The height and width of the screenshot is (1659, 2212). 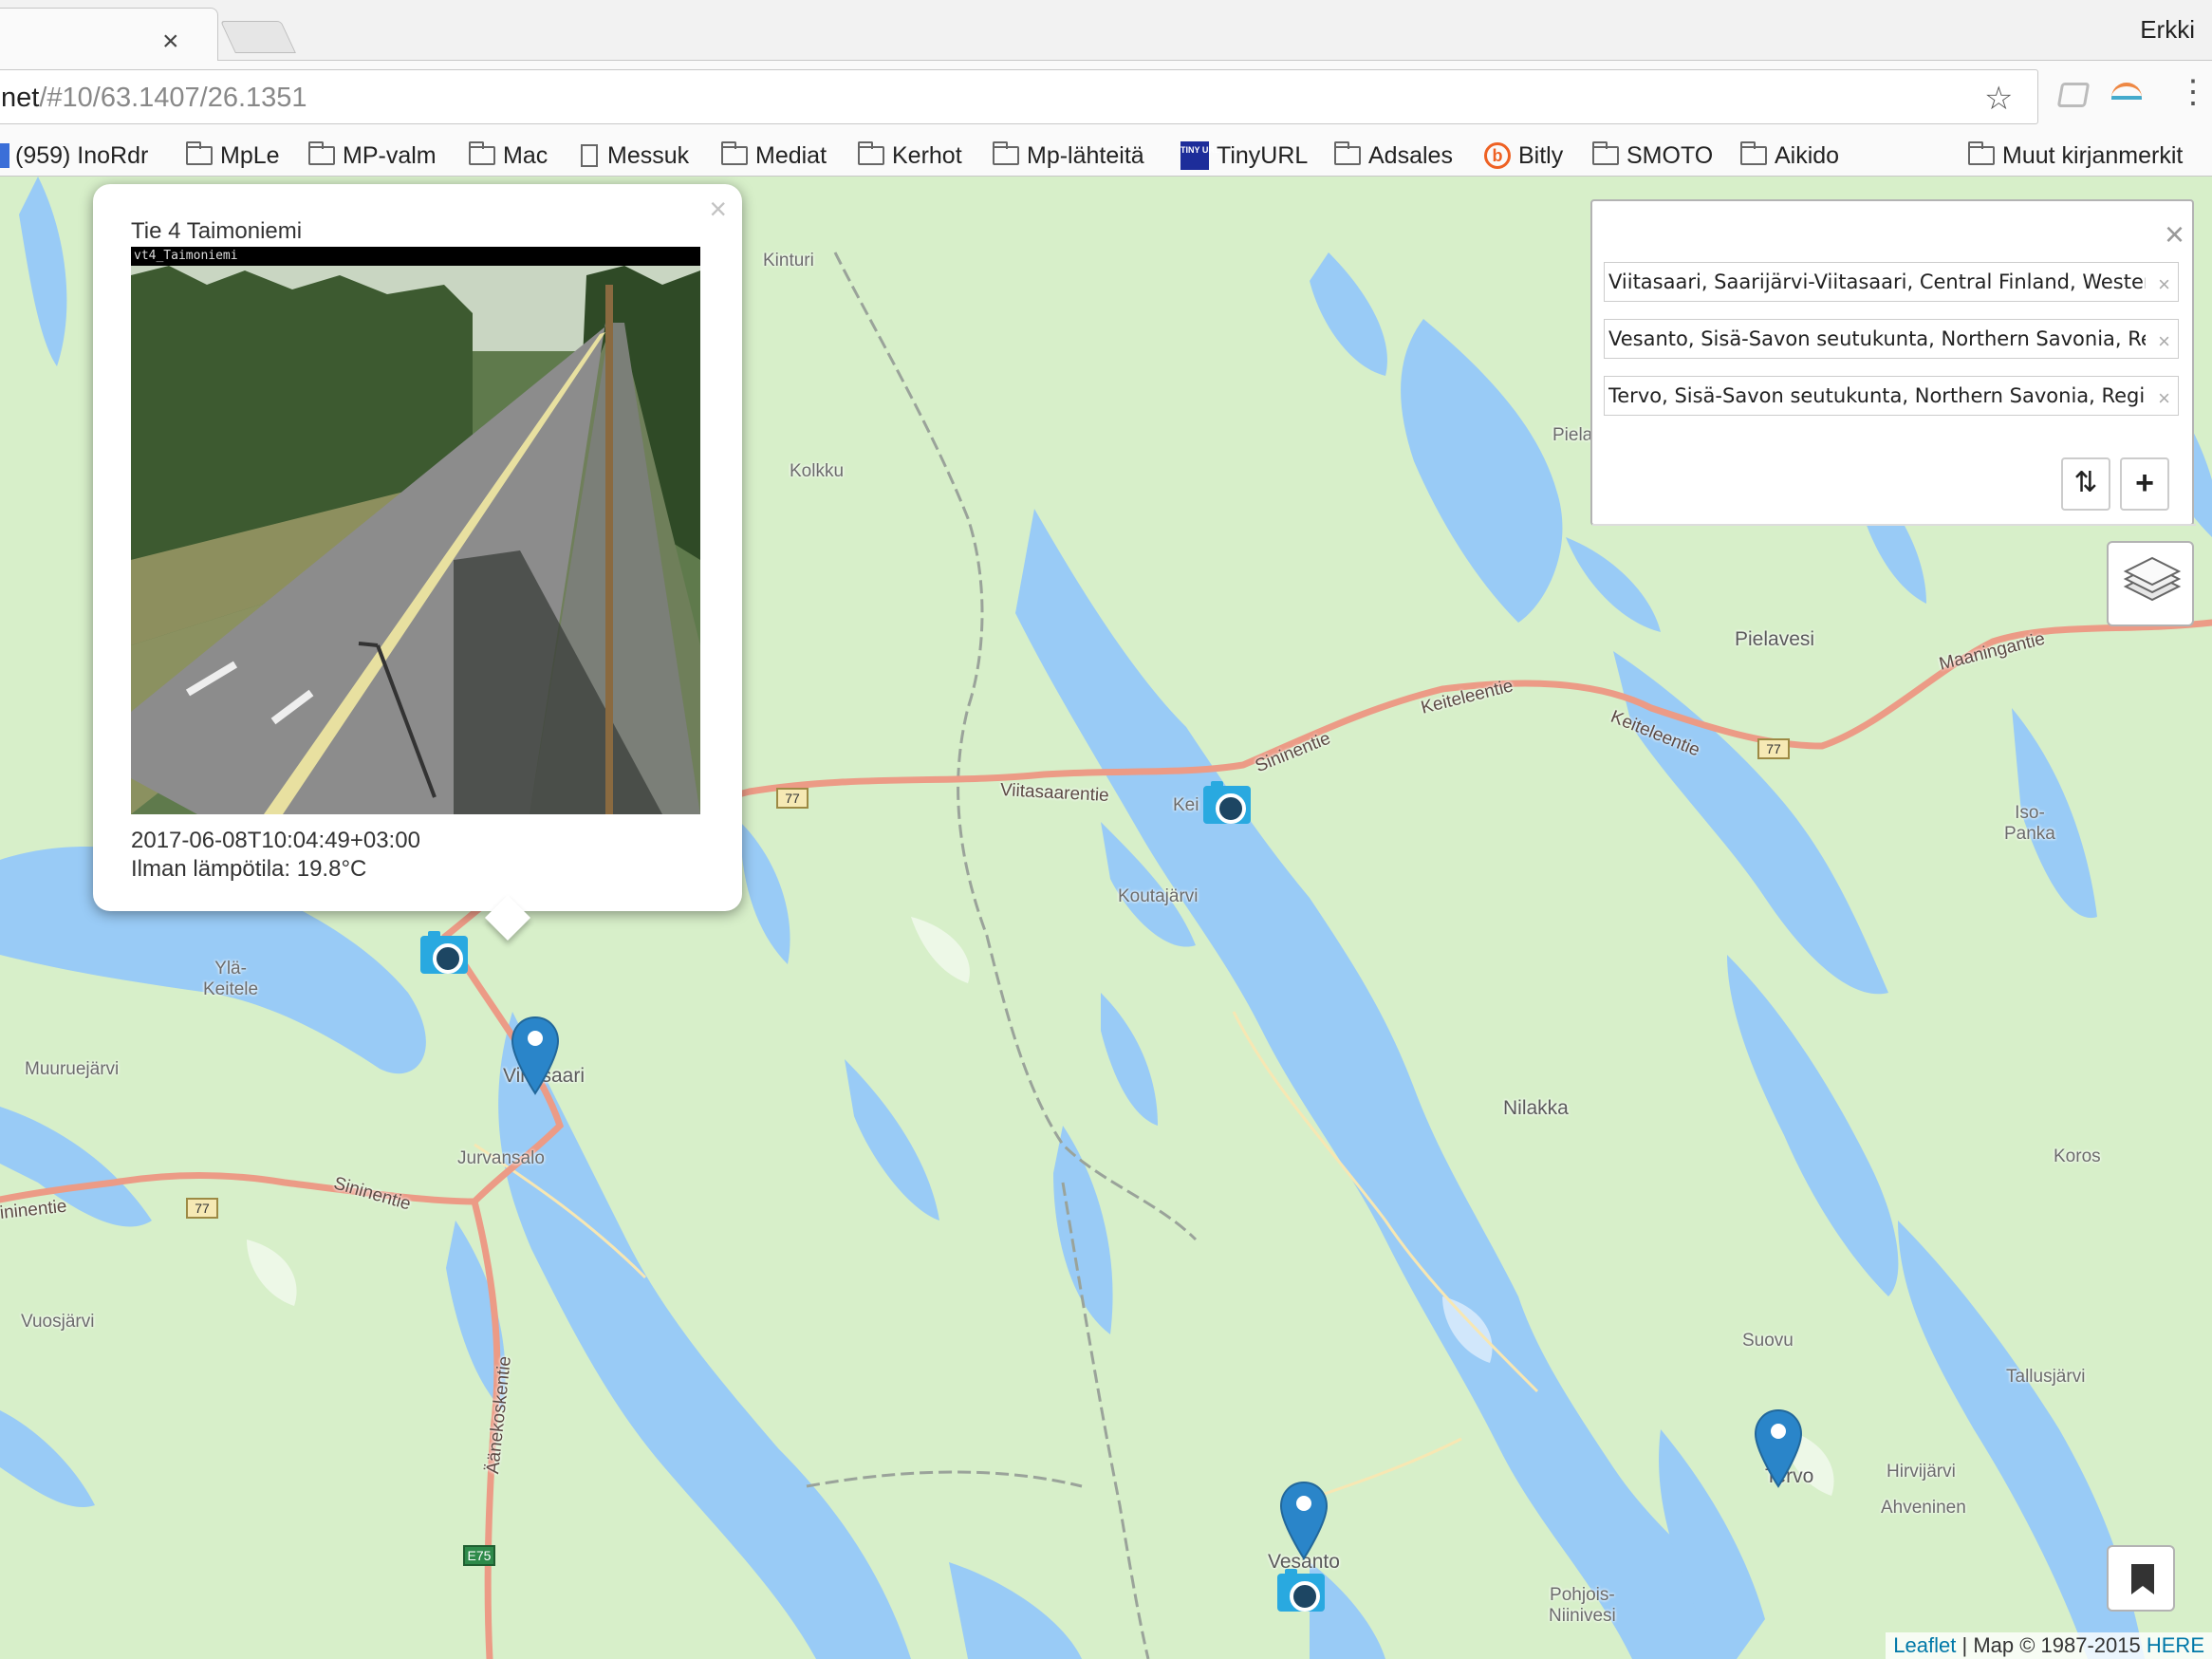 I want to click on rainbow-extension-icon, so click(x=2126, y=92).